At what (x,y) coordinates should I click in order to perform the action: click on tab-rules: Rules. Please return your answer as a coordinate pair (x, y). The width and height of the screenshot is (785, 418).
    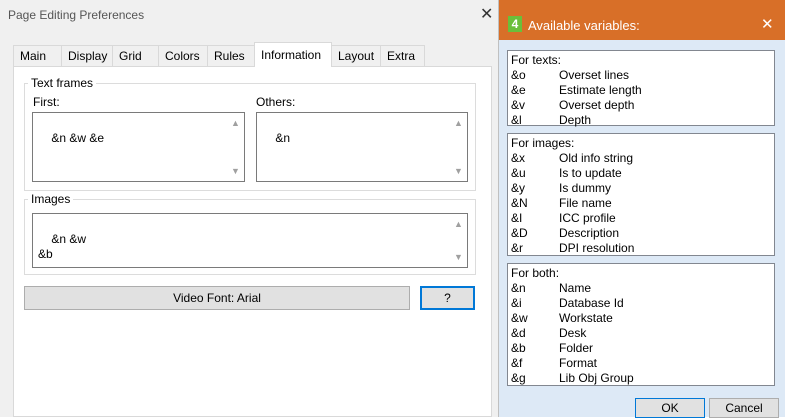
    Looking at the image, I should click on (231, 55).